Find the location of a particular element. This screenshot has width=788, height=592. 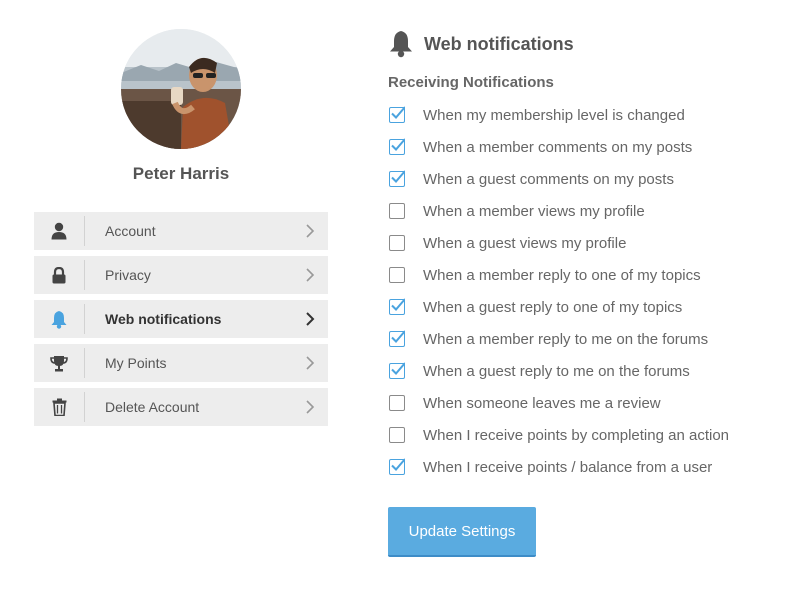

menu-item-account: Account is located at coordinates (181, 231).